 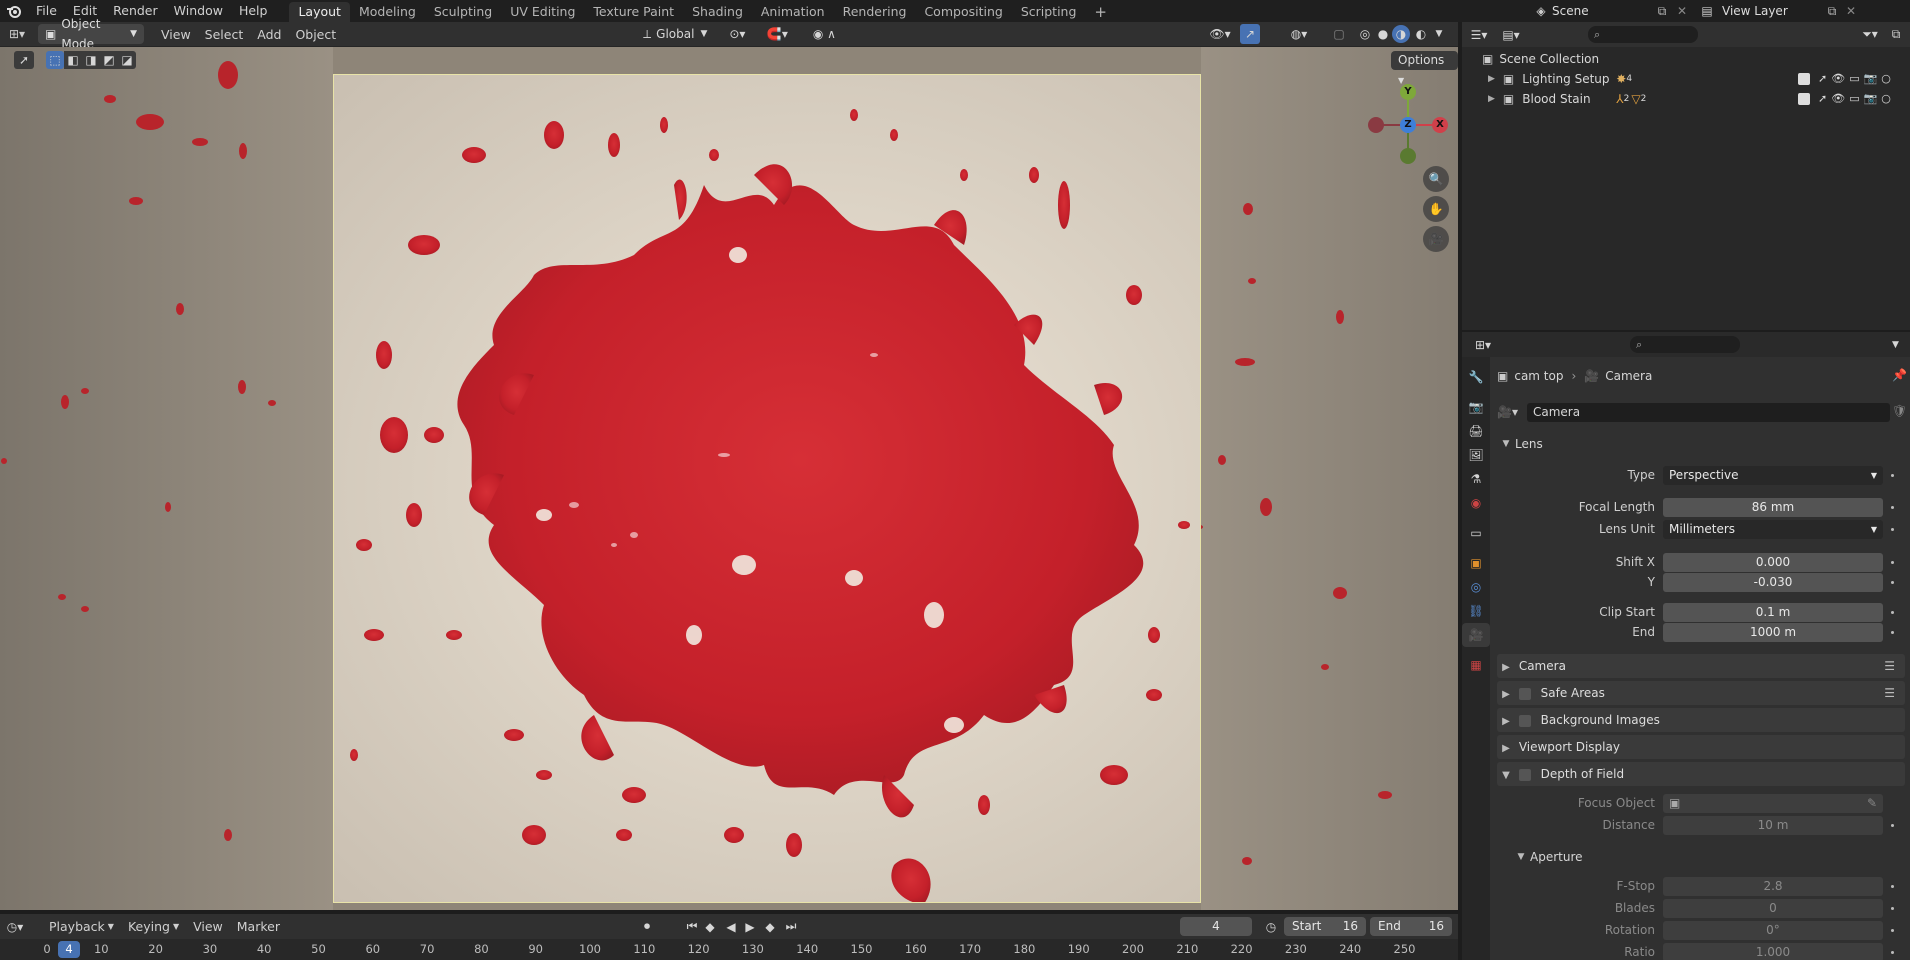 What do you see at coordinates (1701, 444) in the screenshot?
I see `lens-panel-header: ▼ Lens` at bounding box center [1701, 444].